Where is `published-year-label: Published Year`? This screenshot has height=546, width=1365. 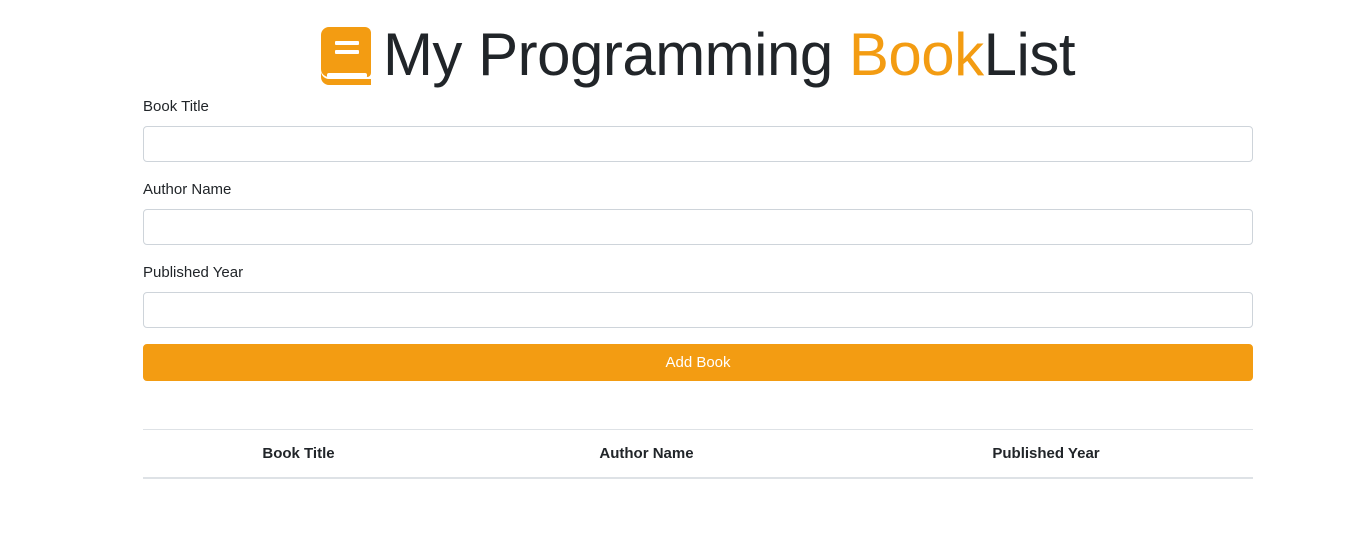
published-year-label: Published Year is located at coordinates (193, 272).